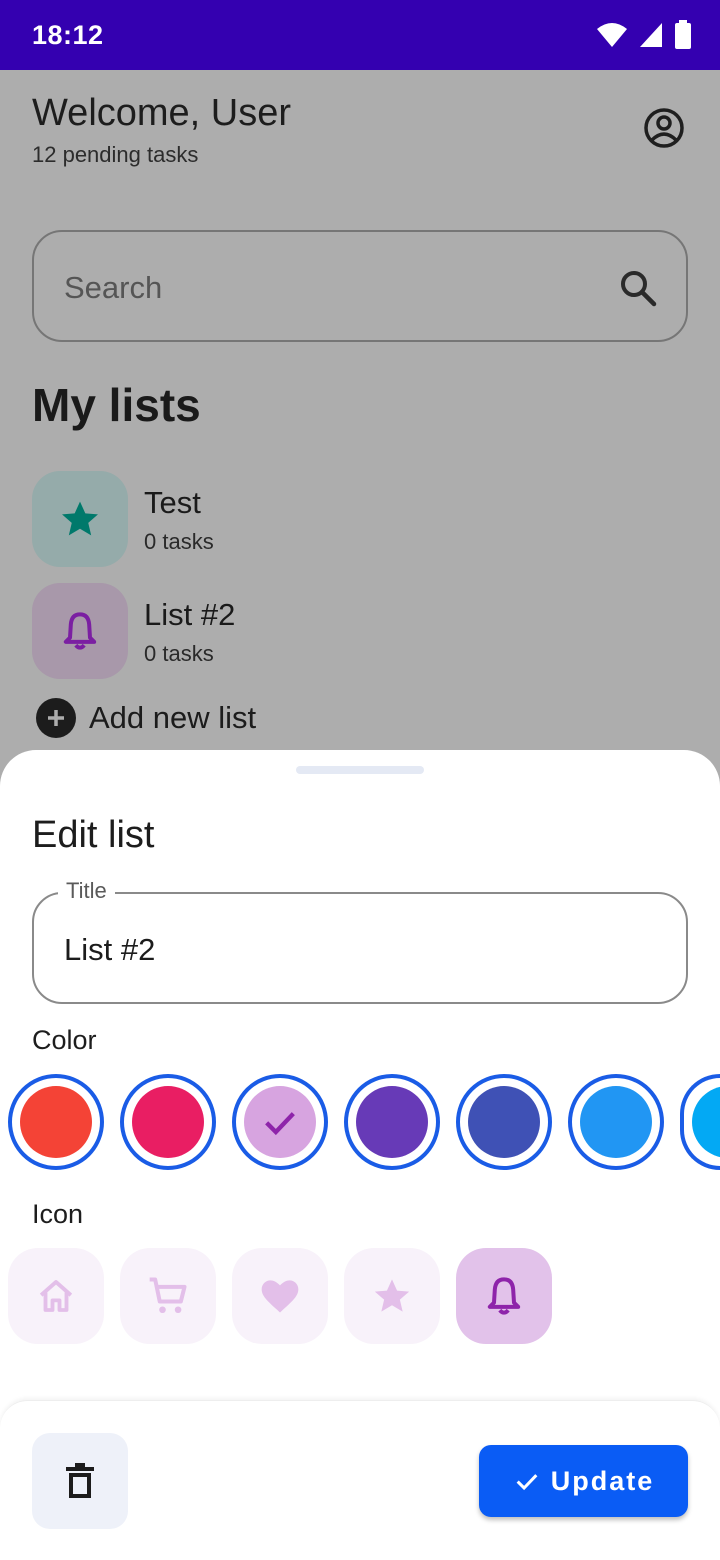 This screenshot has width=720, height=1560. I want to click on search-placeholder: Search, so click(113, 287).